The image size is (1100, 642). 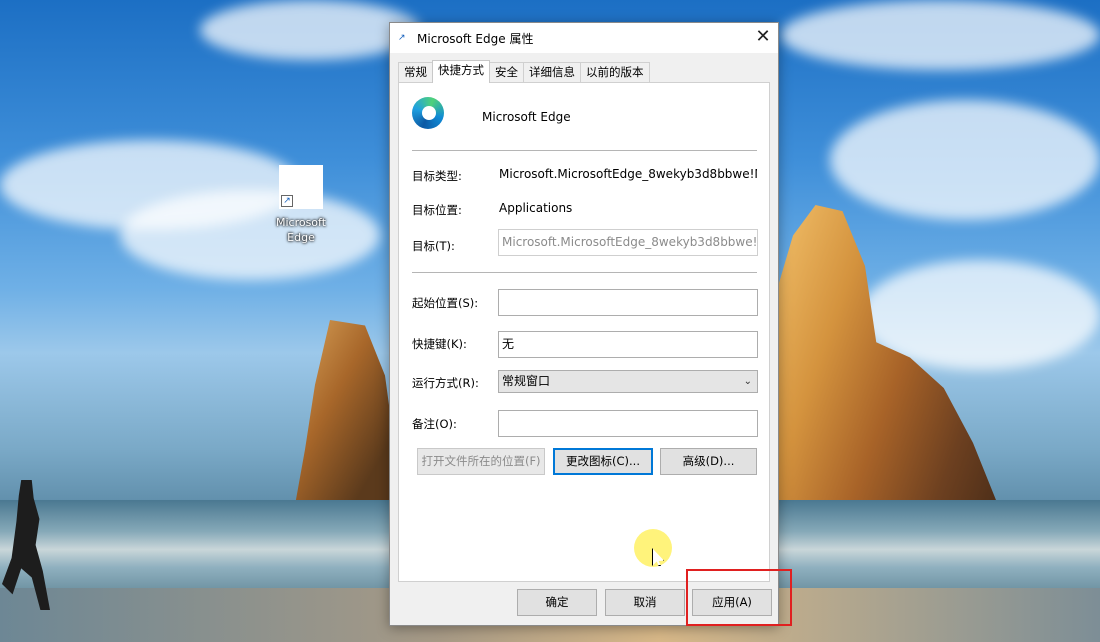 I want to click on shortcut-key-field: 无, so click(x=628, y=344).